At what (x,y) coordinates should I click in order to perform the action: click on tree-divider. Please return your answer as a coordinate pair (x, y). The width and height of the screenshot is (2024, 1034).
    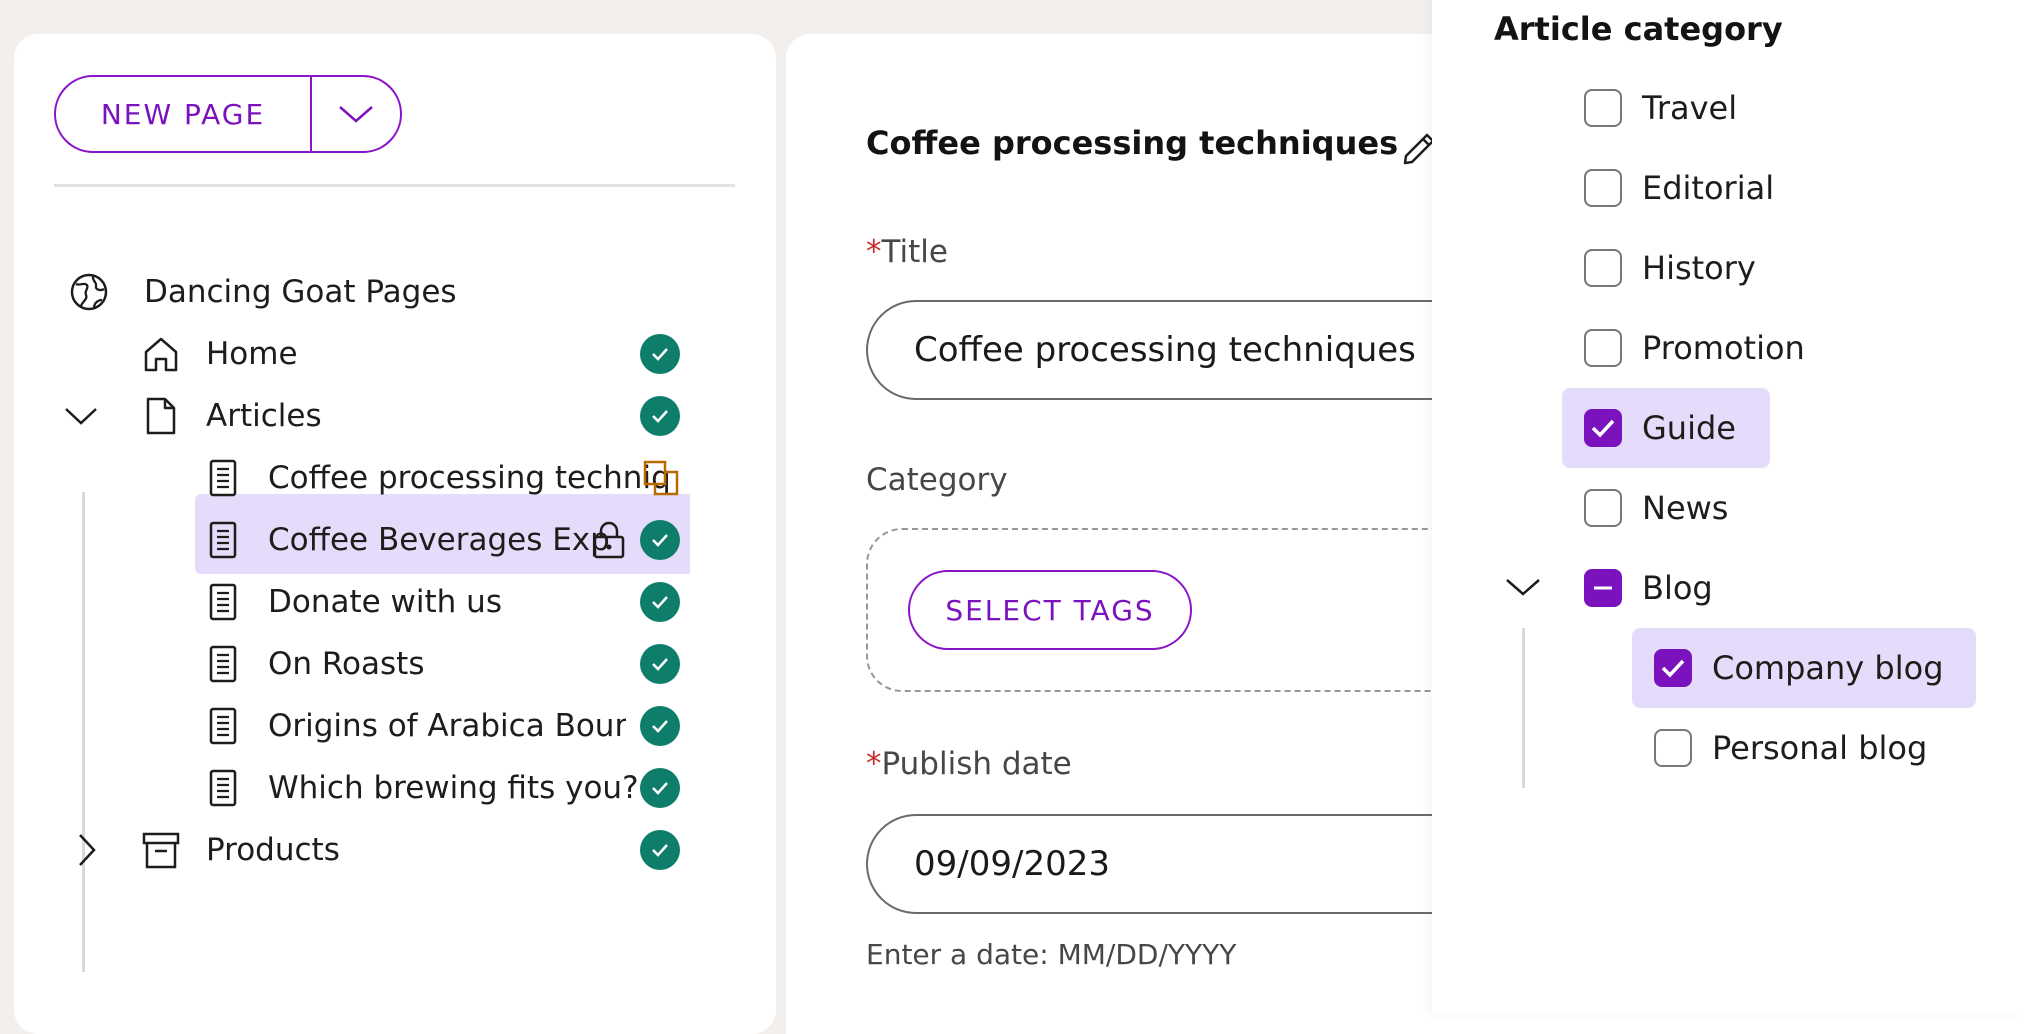
    Looking at the image, I should click on (394, 185).